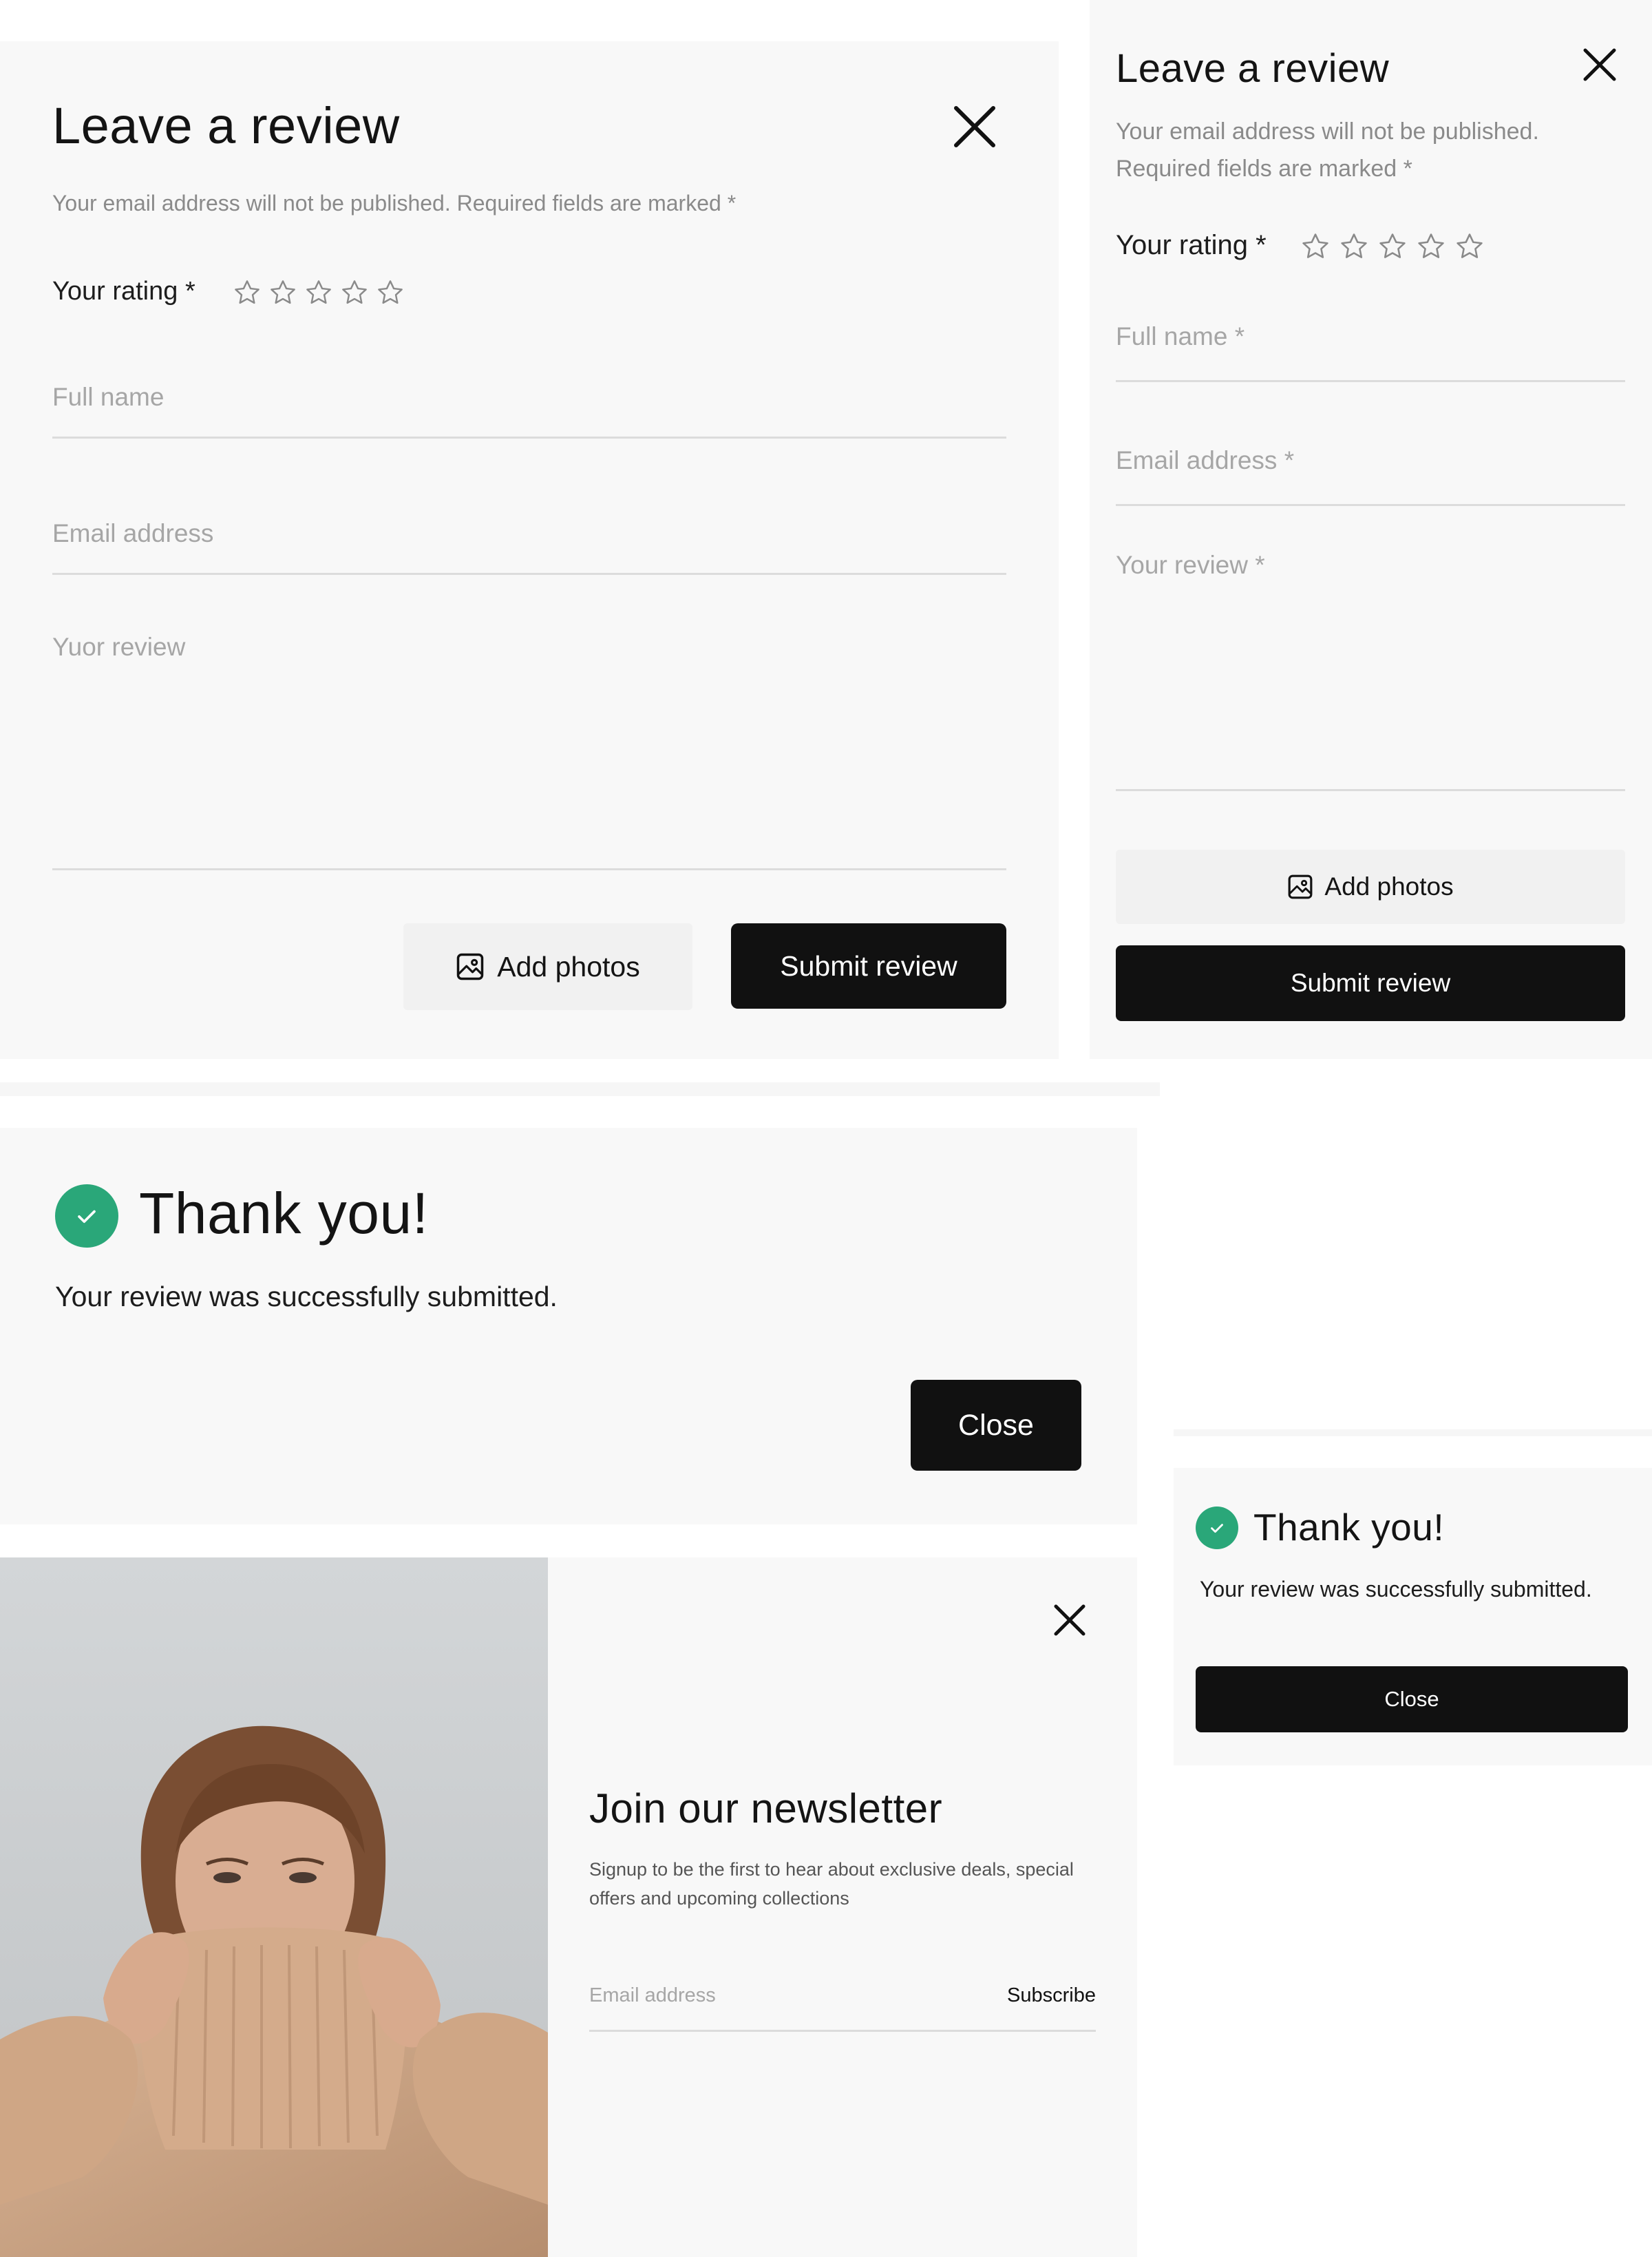 The height and width of the screenshot is (2257, 1652). I want to click on close-button-mobile: Close, so click(1412, 1699).